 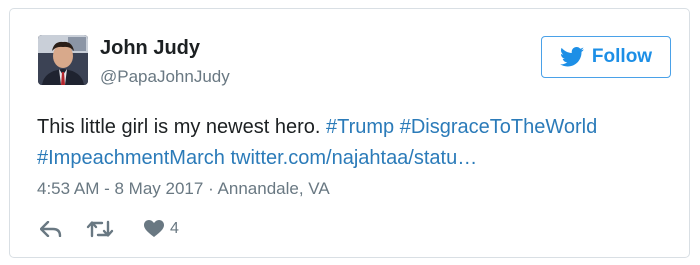 What do you see at coordinates (274, 188) in the screenshot?
I see `tweet-location: Annandale, VA` at bounding box center [274, 188].